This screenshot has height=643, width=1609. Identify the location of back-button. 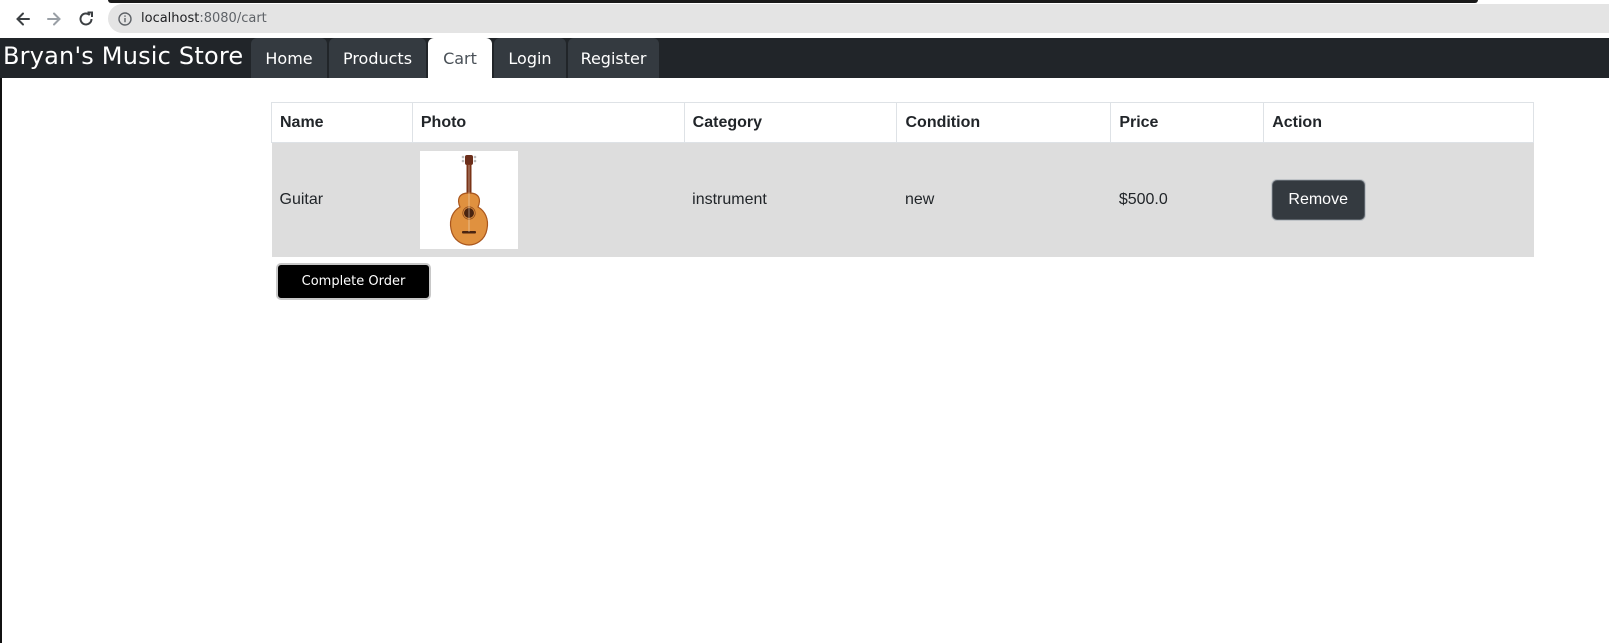
(23, 19).